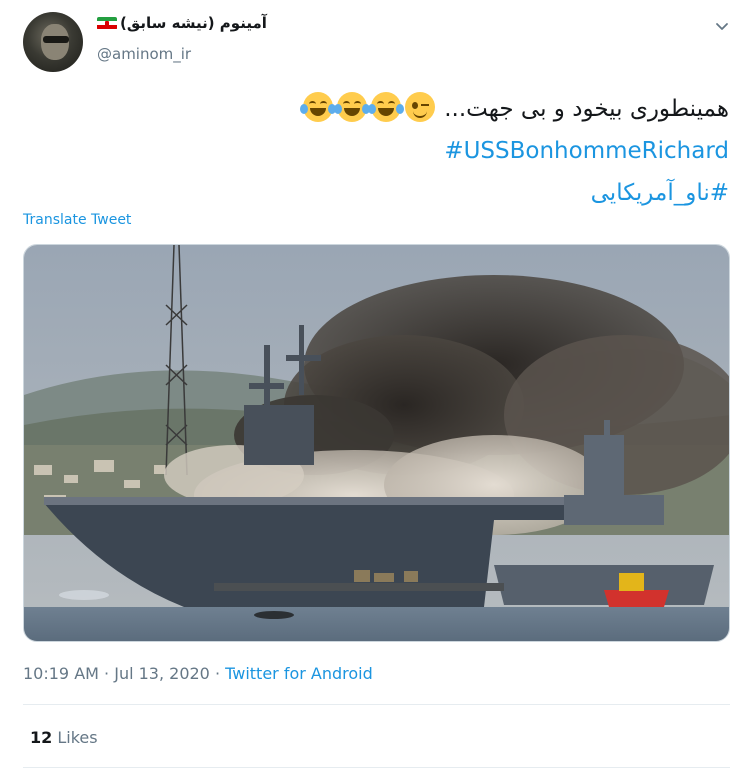 The image size is (751, 768). Describe the element at coordinates (77, 737) in the screenshot. I see `likes-label: Likes` at that location.